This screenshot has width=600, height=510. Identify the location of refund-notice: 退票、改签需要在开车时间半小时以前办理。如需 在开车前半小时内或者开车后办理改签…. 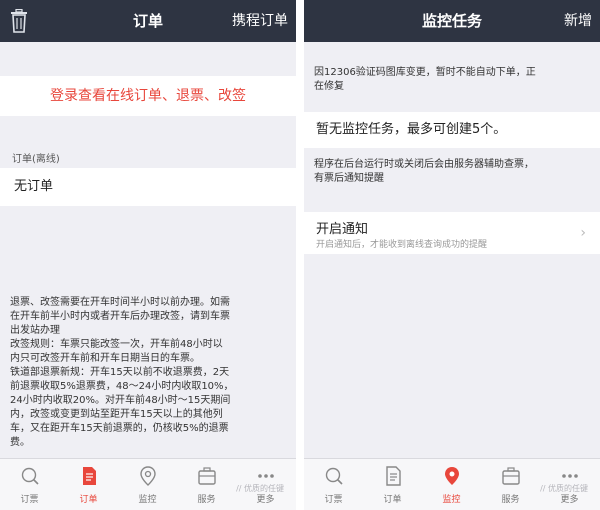
(148, 373).